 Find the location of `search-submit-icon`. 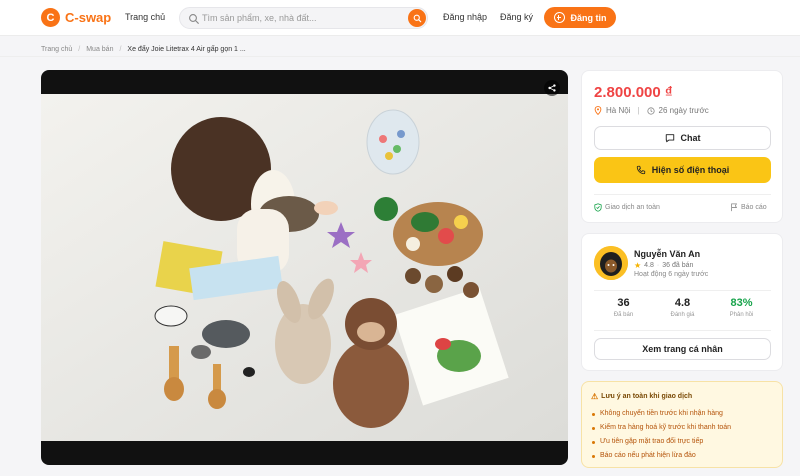

search-submit-icon is located at coordinates (417, 18).